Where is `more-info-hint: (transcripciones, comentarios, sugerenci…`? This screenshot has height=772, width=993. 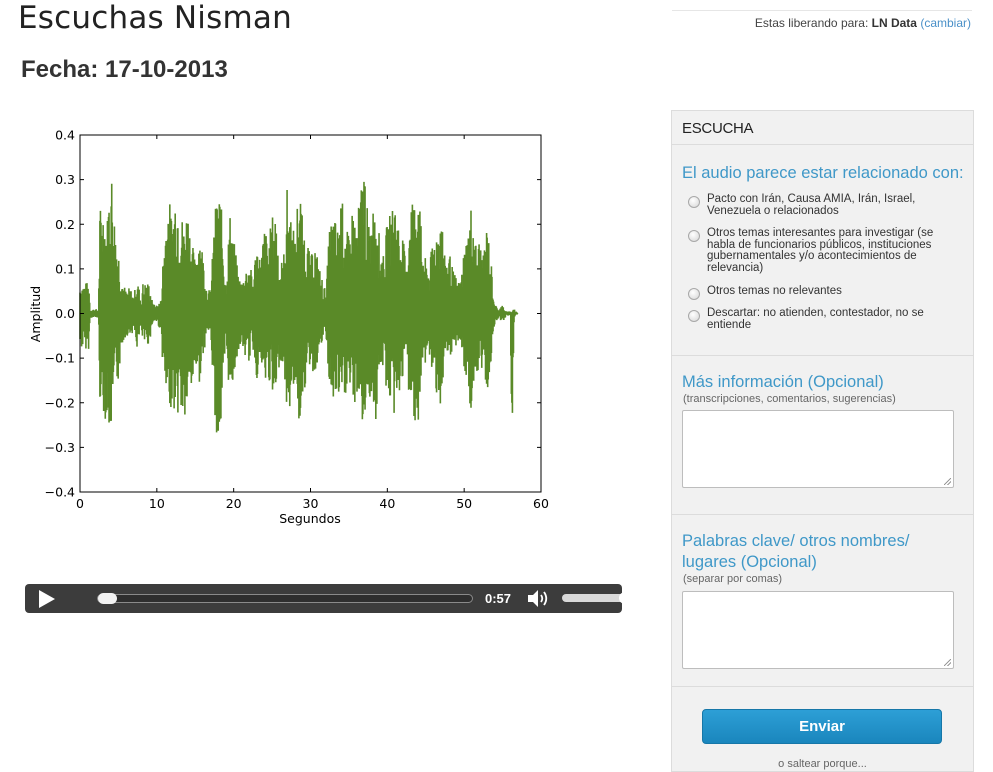
more-info-hint: (transcripciones, comentarios, sugerenci… is located at coordinates (789, 399).